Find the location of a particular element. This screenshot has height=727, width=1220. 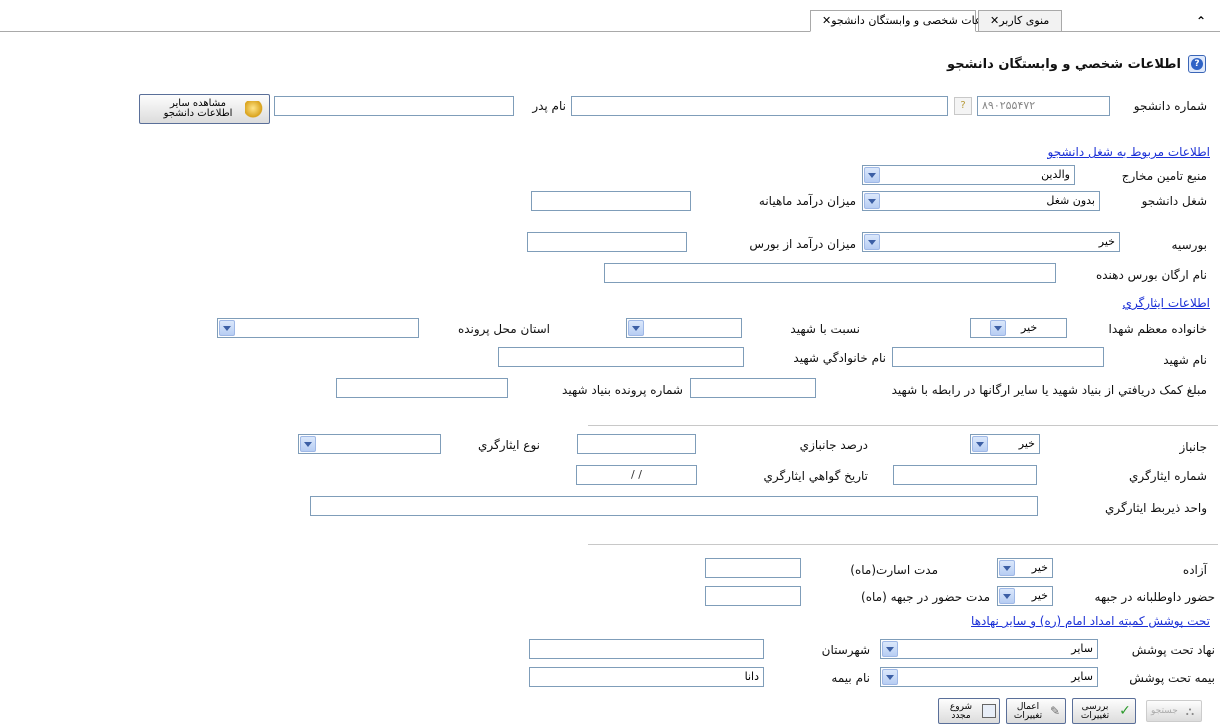

martyr-name-label: نام شهيد is located at coordinates (1185, 360).